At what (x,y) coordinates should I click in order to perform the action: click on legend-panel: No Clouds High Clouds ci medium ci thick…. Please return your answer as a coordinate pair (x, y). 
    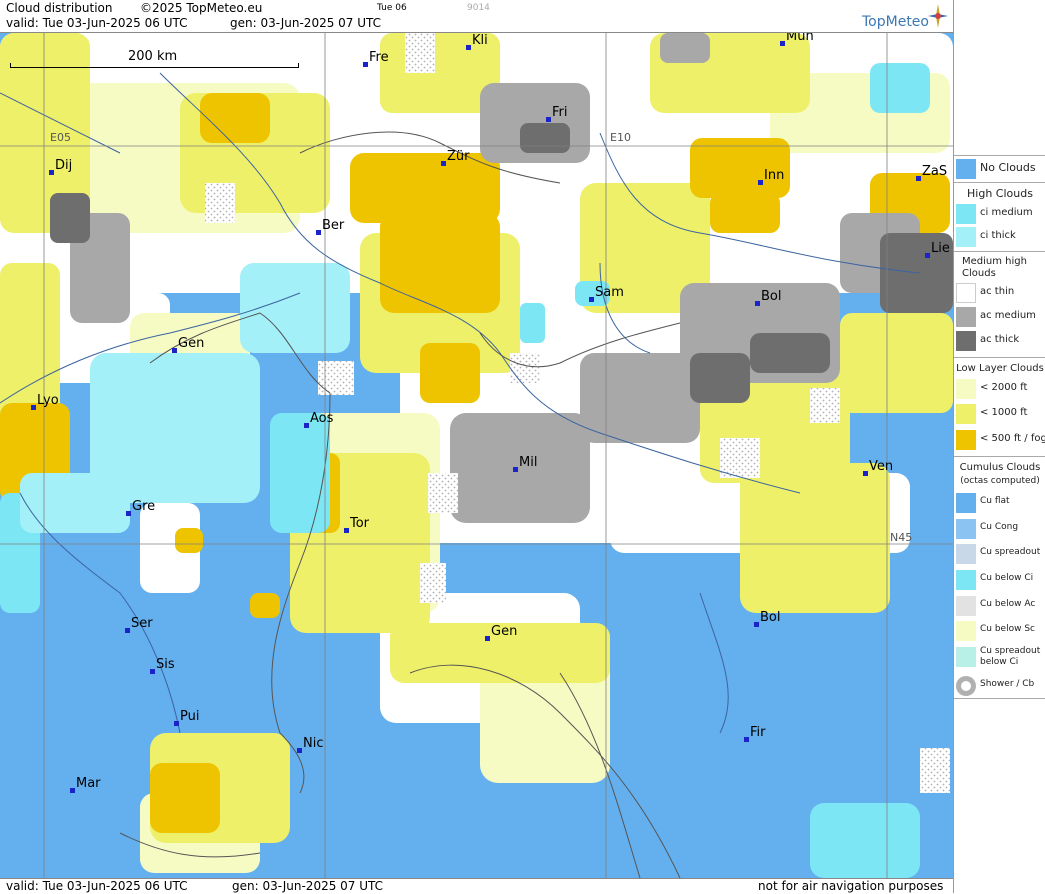
    Looking at the image, I should click on (999, 446).